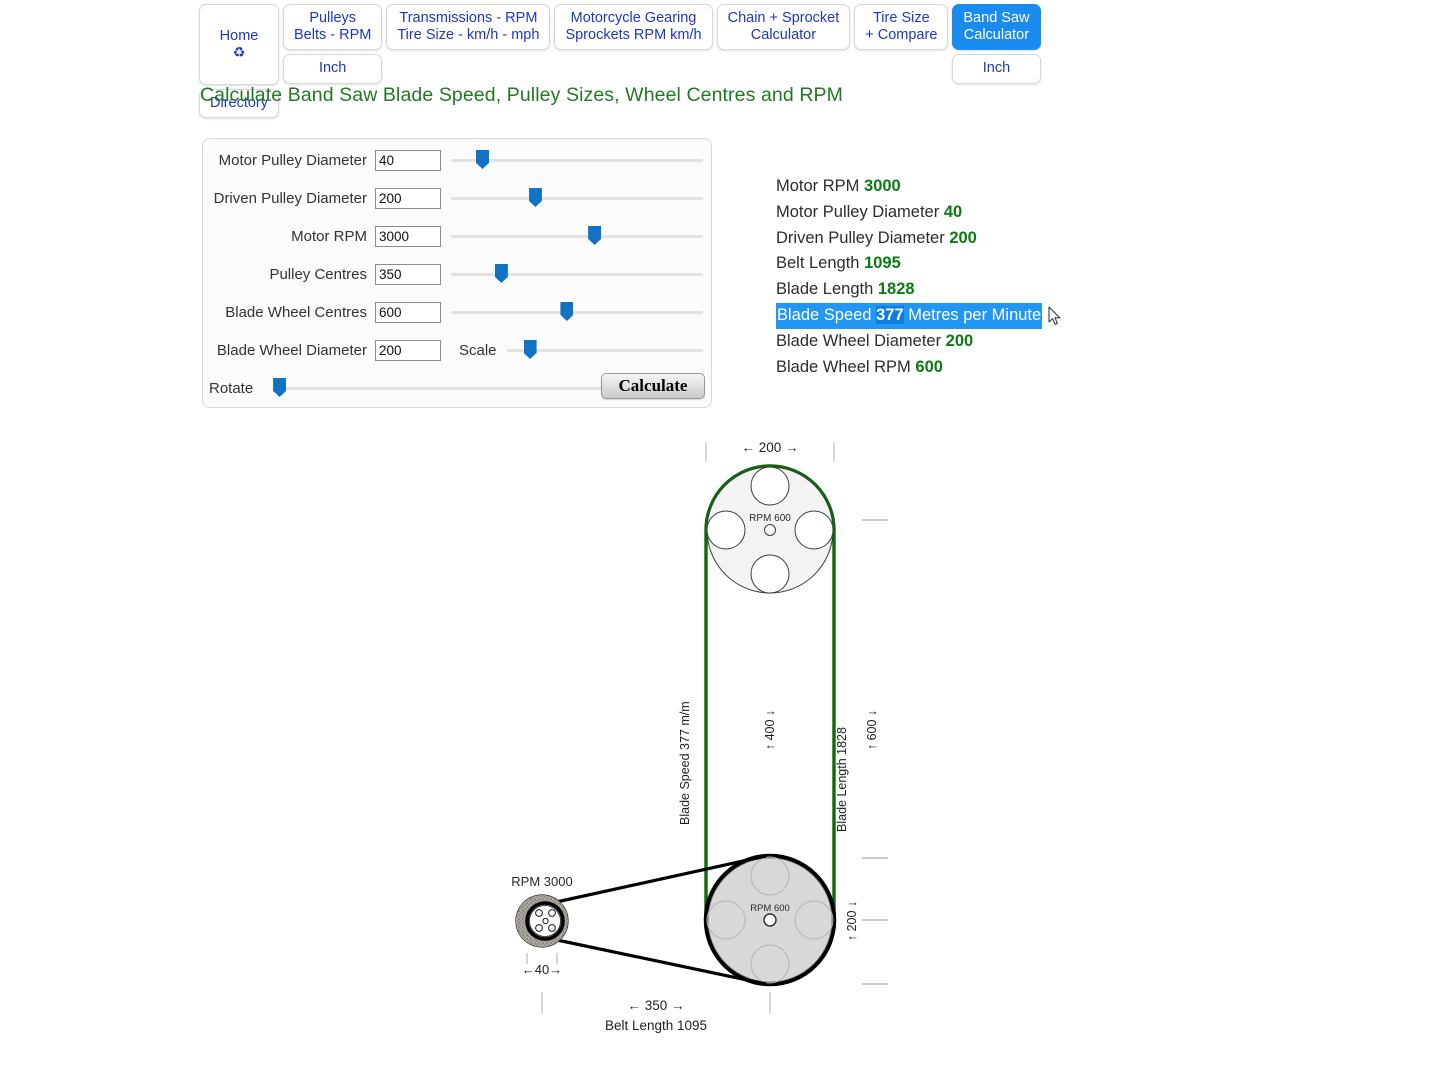 This screenshot has height=1080, width=1440. What do you see at coordinates (1054, 315) in the screenshot?
I see `mouse-cursor-icon` at bounding box center [1054, 315].